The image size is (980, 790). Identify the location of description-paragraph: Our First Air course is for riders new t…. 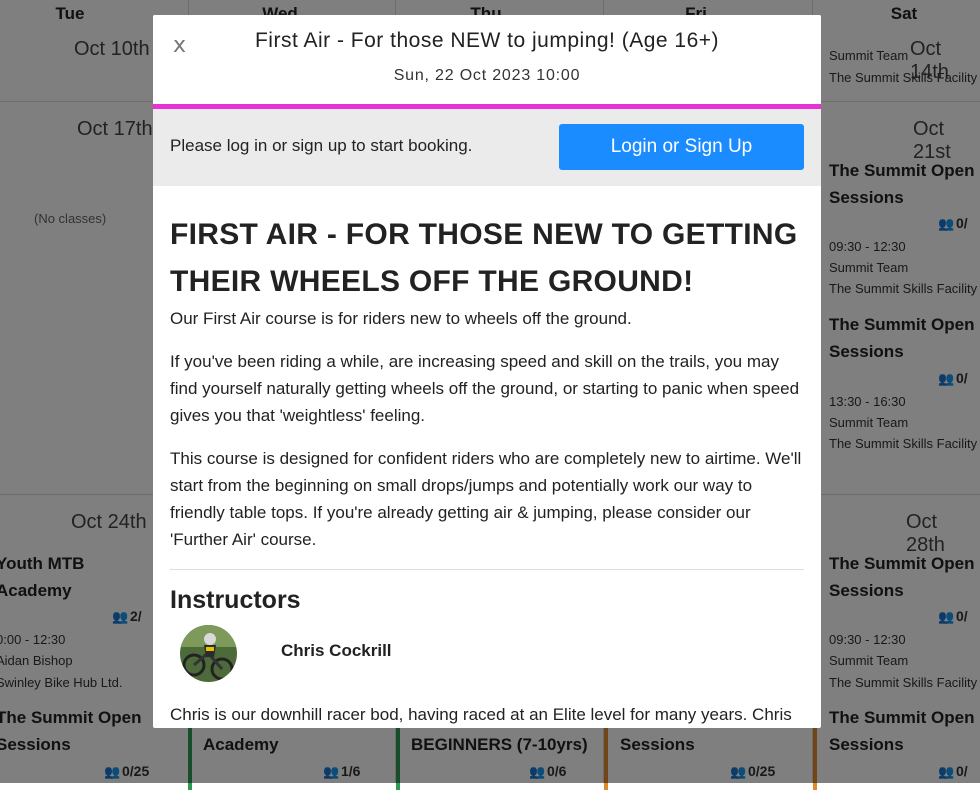
(401, 318).